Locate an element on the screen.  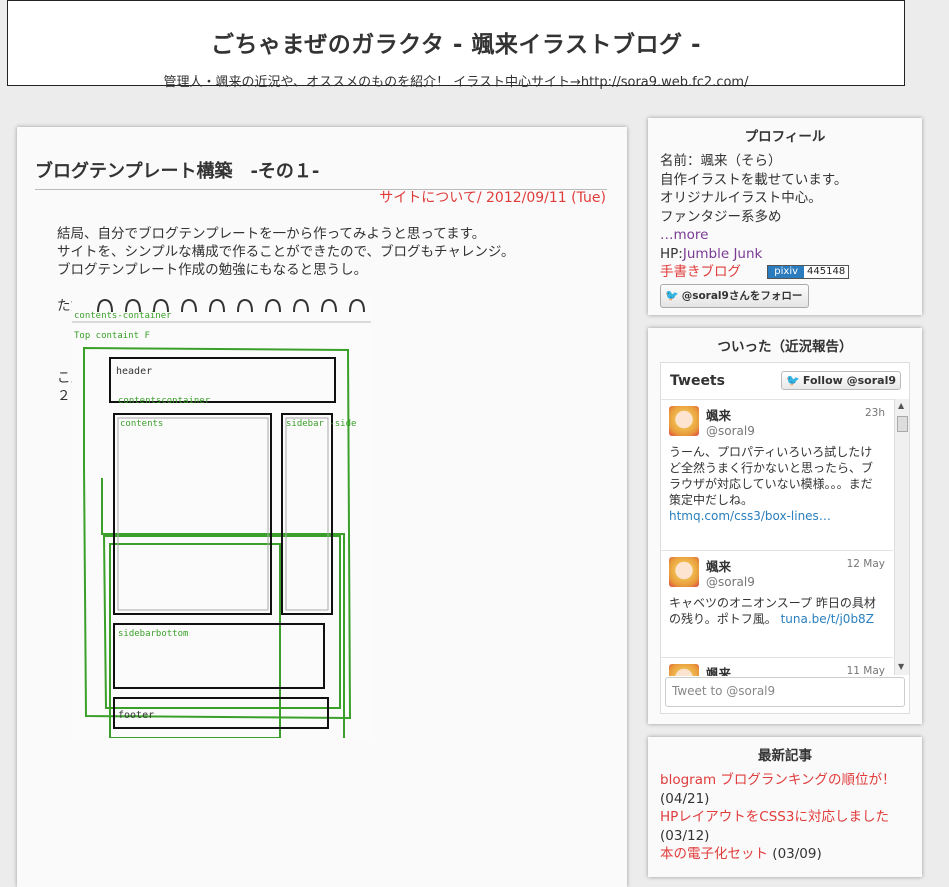
sketch-label-top: contents-container is located at coordinates (123, 316).